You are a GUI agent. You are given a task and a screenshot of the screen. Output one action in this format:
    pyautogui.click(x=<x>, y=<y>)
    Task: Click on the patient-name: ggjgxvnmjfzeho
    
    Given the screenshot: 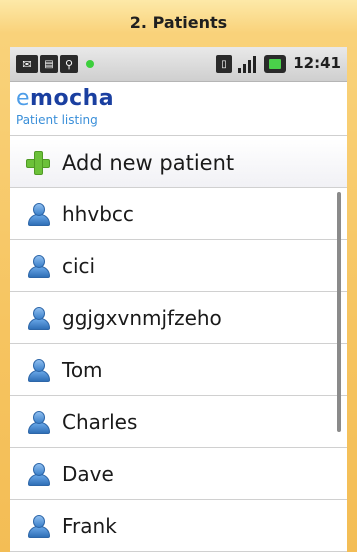 What is the action you would take?
    pyautogui.click(x=142, y=317)
    